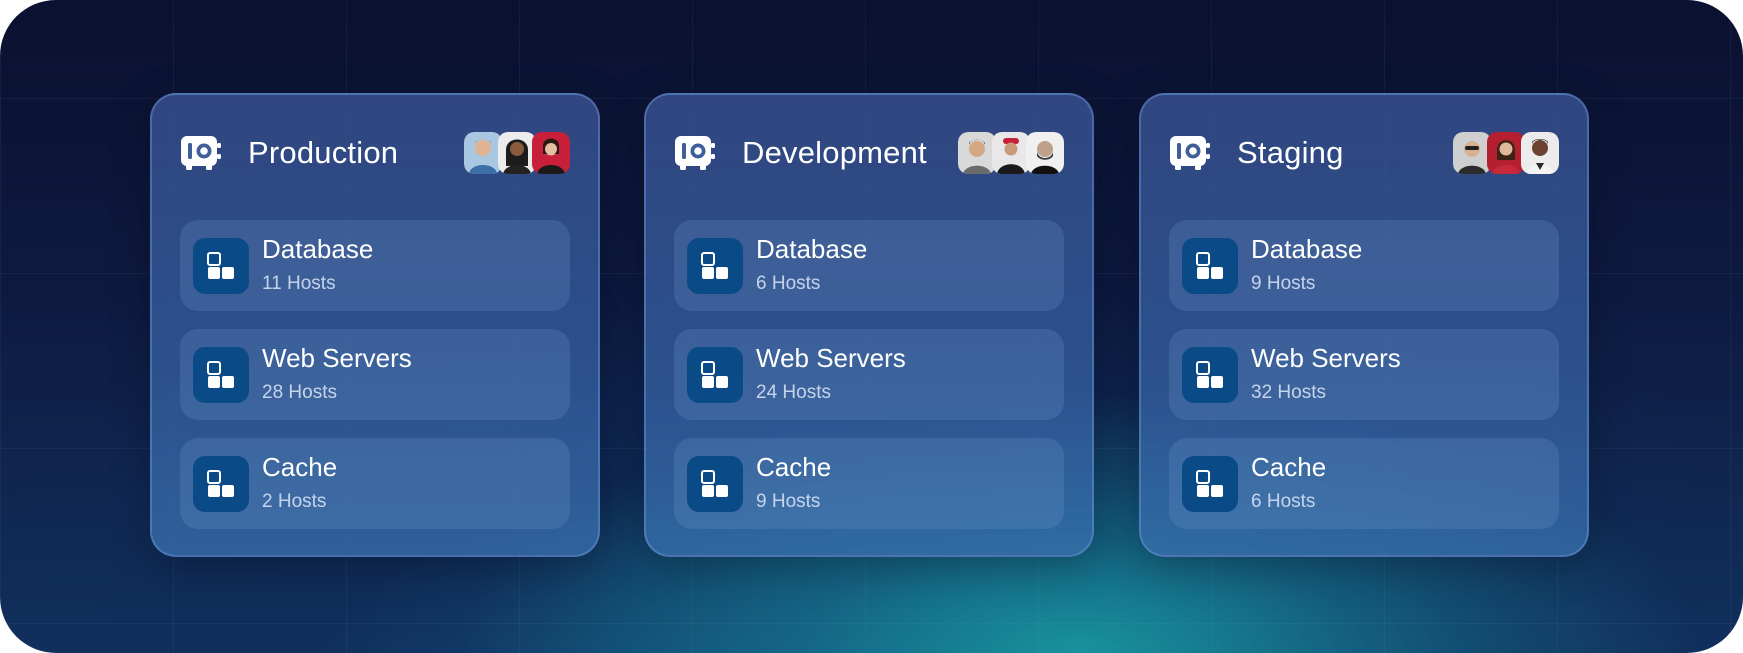 The image size is (1743, 653). What do you see at coordinates (323, 152) in the screenshot?
I see `environment-title: Production` at bounding box center [323, 152].